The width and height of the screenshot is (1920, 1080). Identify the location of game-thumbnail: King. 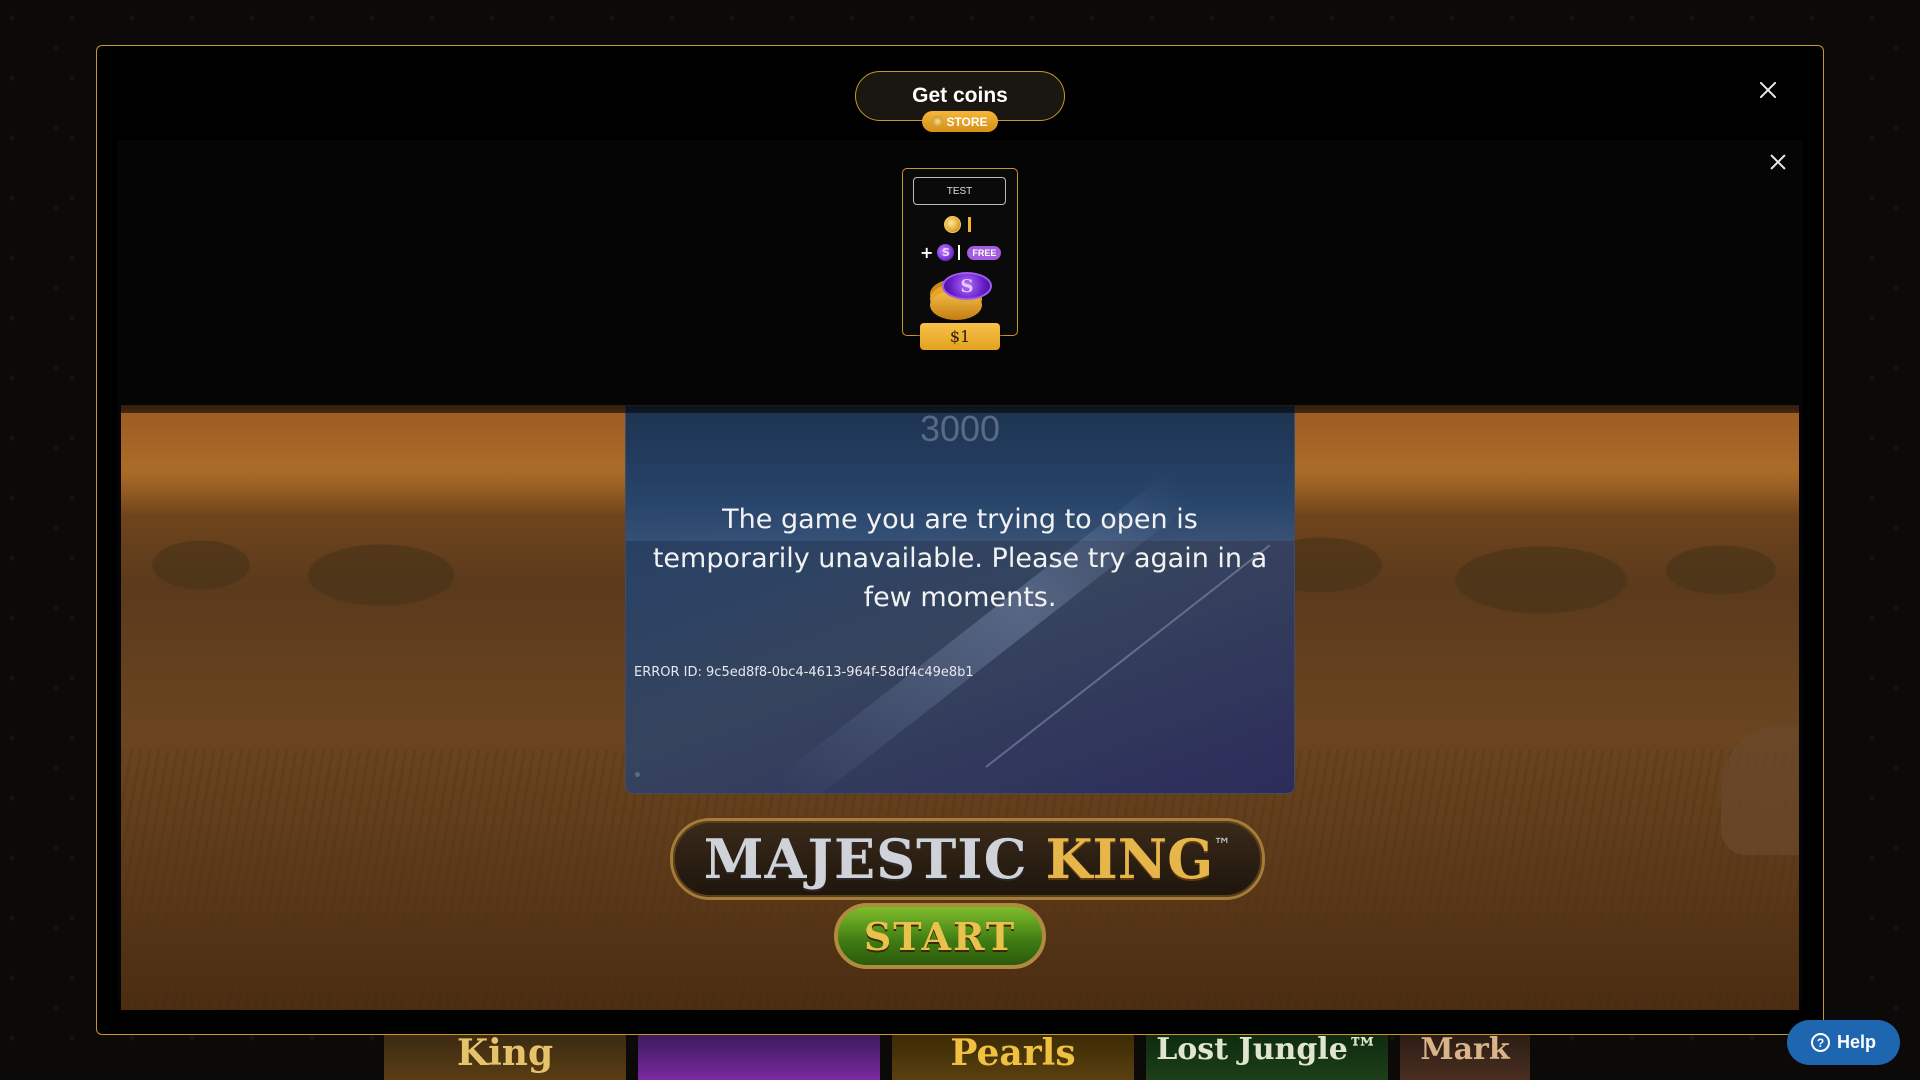
(505, 1056).